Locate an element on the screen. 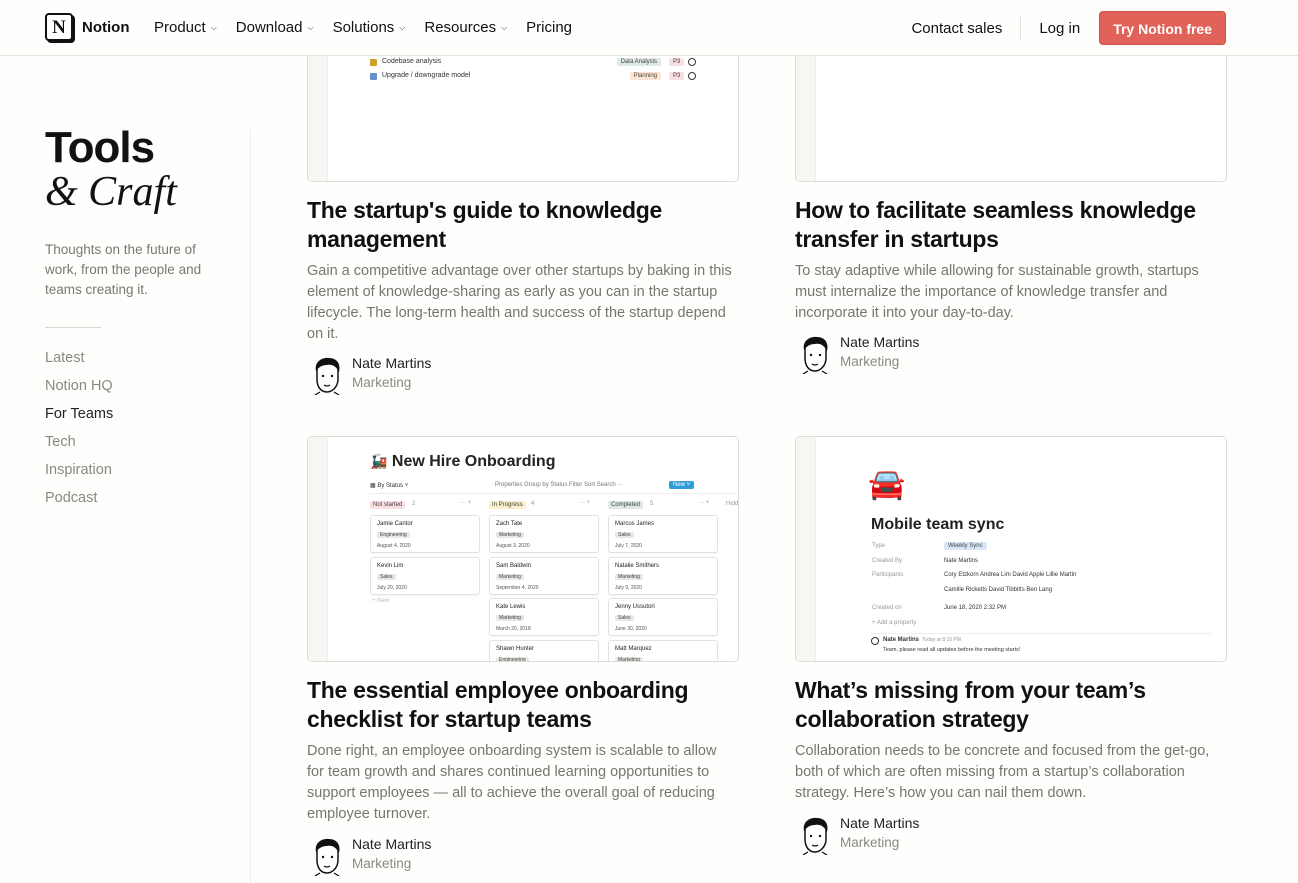 The image size is (1298, 883). nav-pricing: Pricing is located at coordinates (549, 27).